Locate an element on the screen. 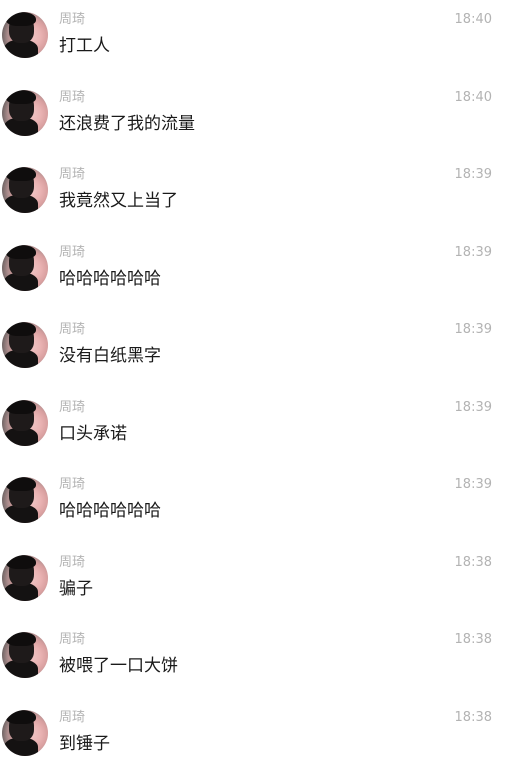 The width and height of the screenshot is (515, 765). message-text: 打工人 is located at coordinates (84, 46).